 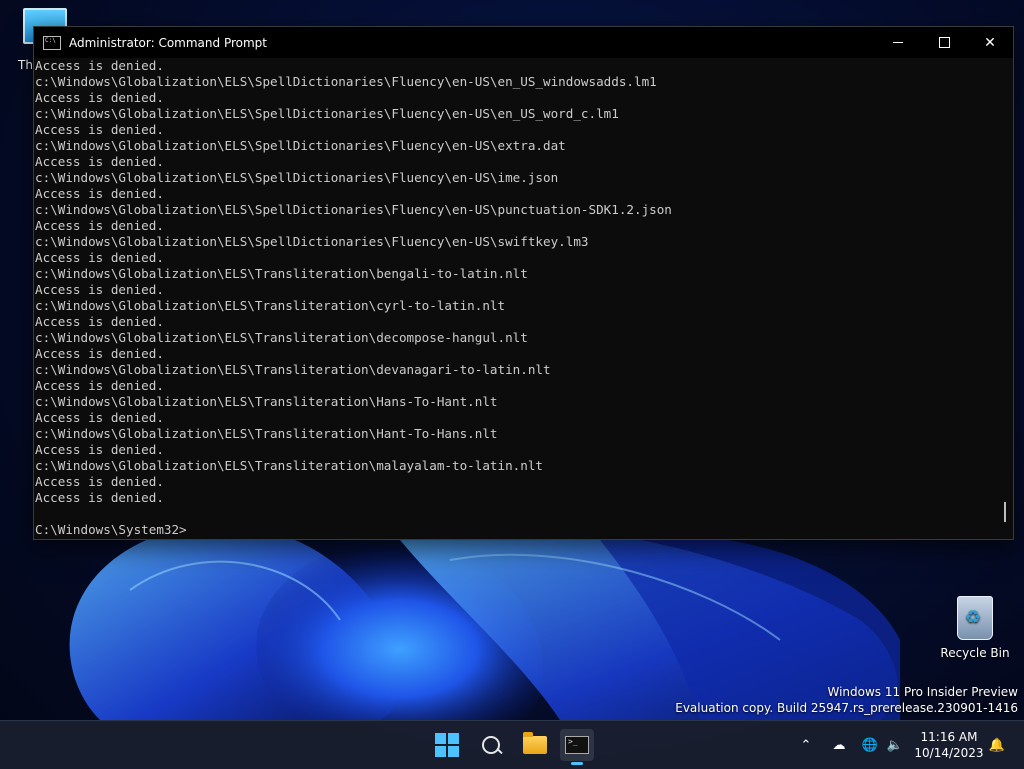 I want to click on watermark-line-1: Windows 11 Pro Insider Preview, so click(x=922, y=692).